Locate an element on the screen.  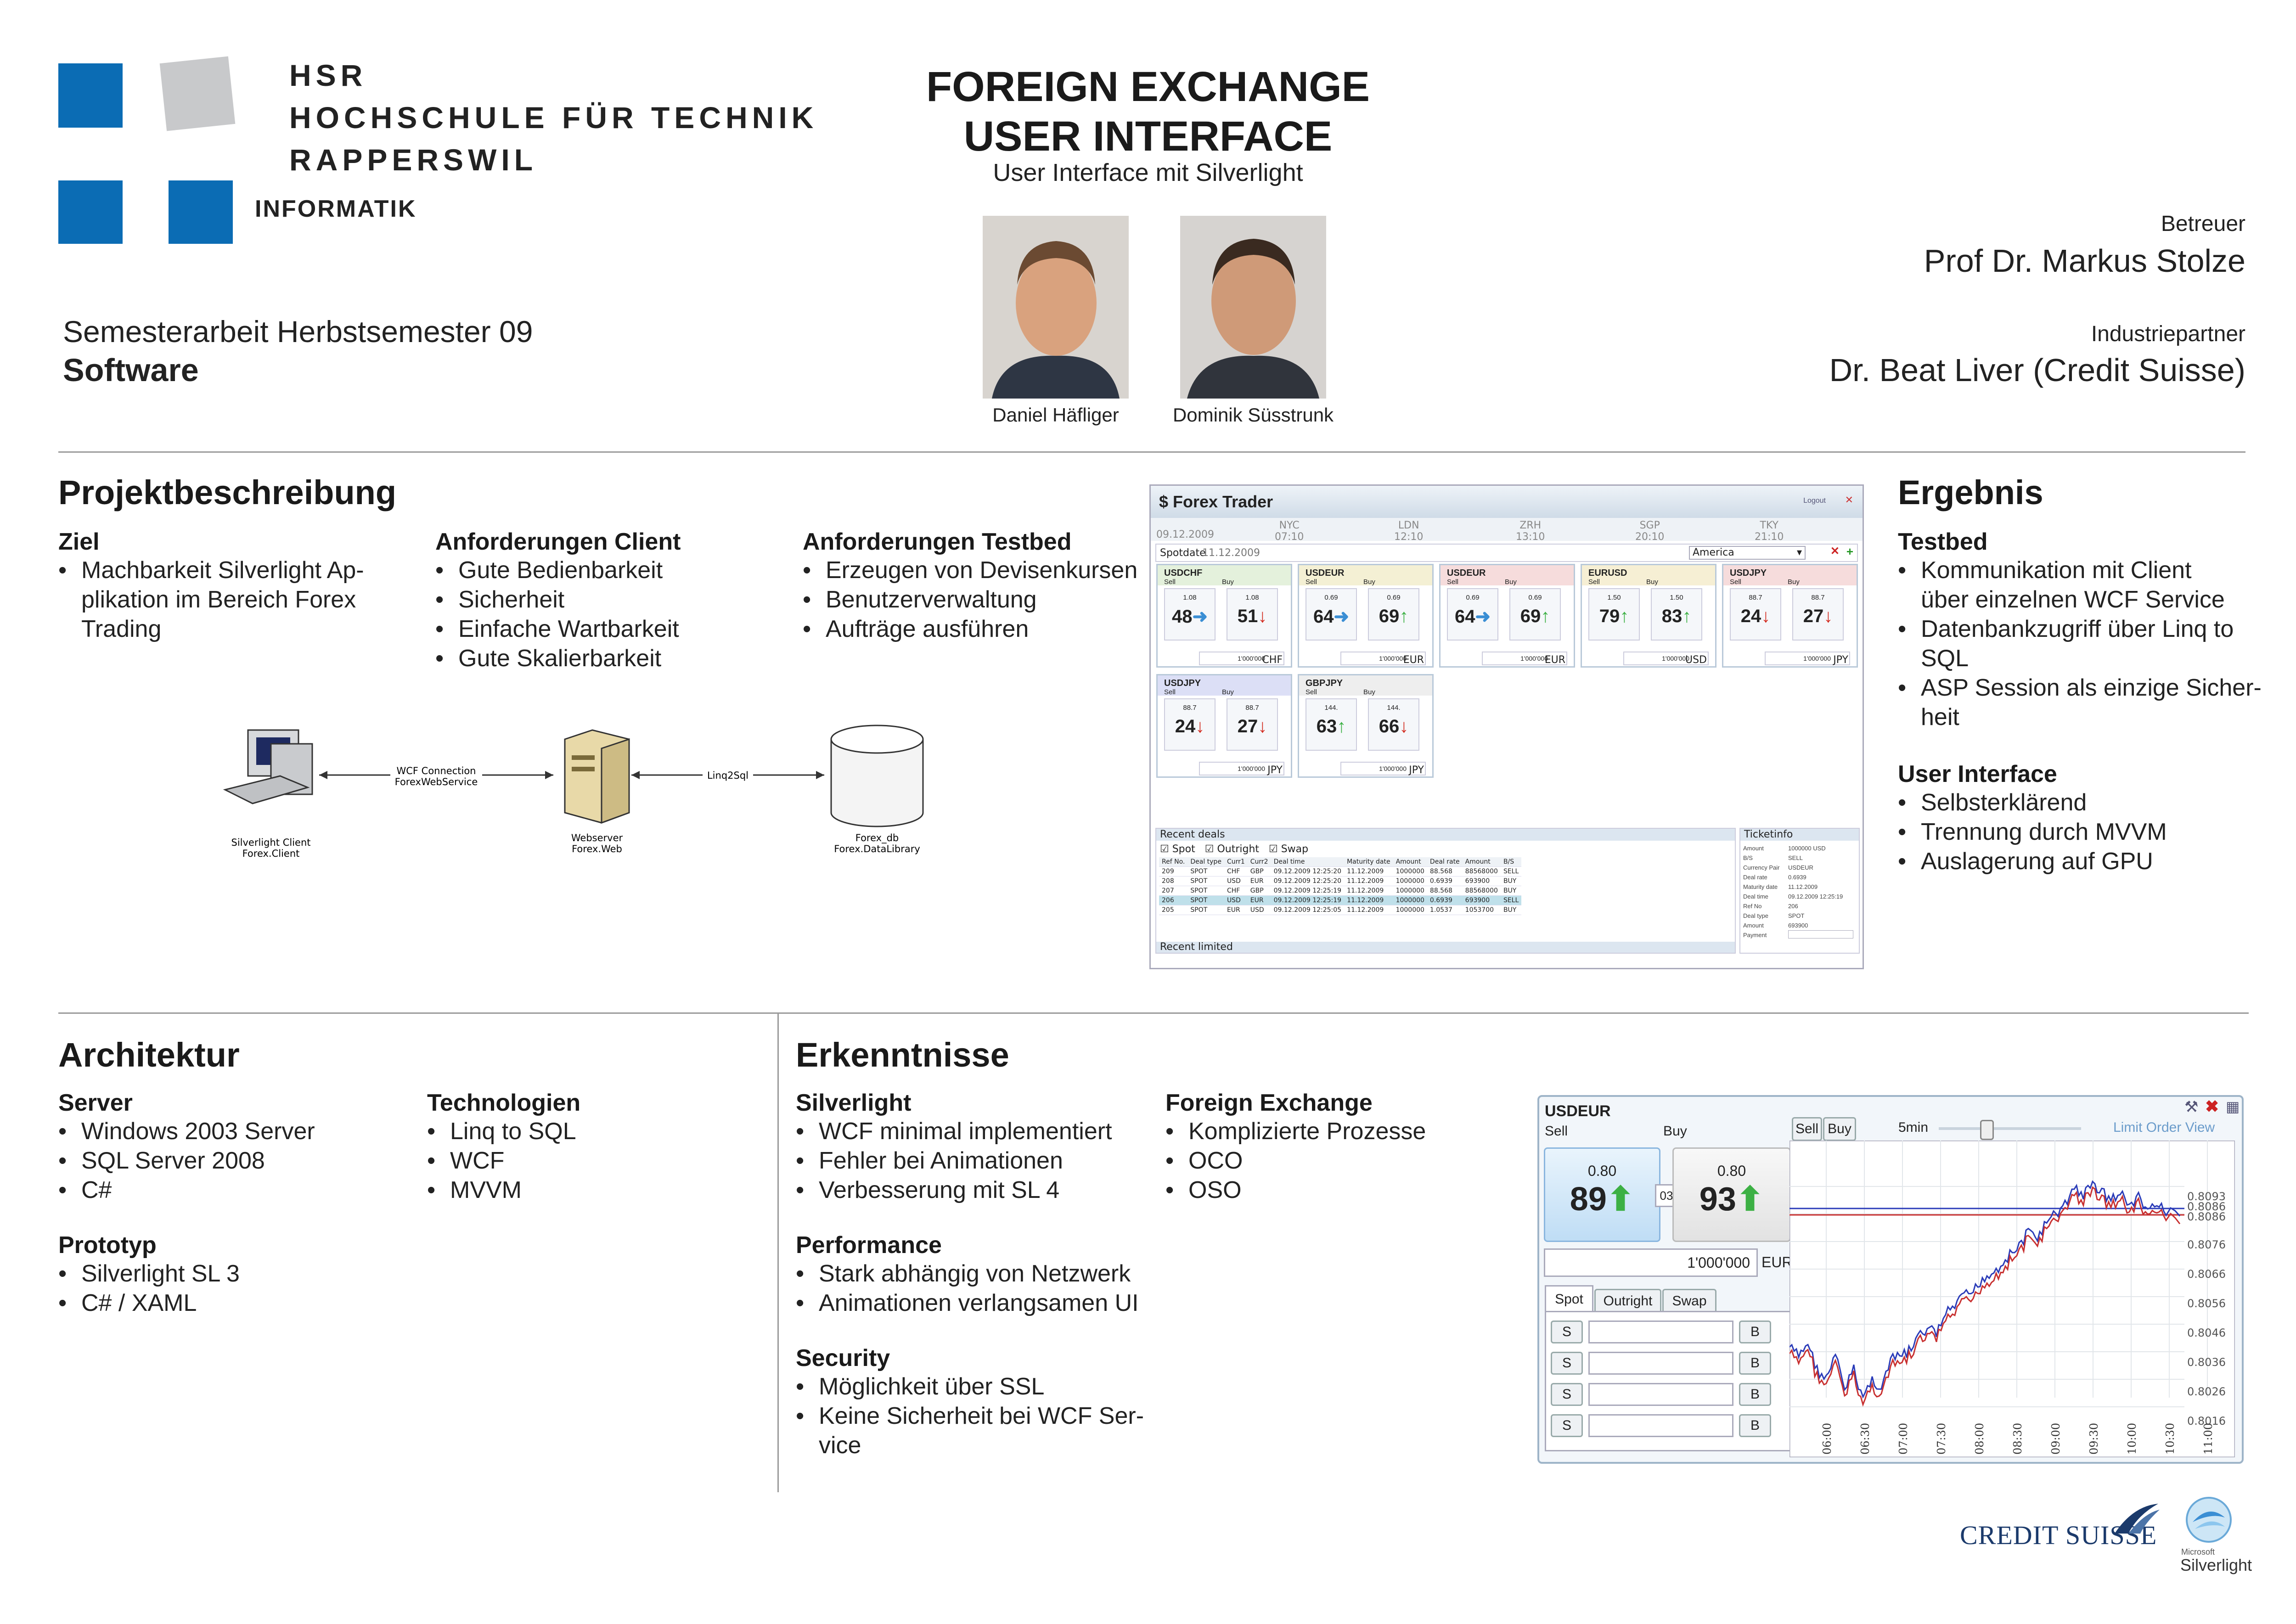
settings-icon: ⚒ is located at coordinates (2191, 1107).